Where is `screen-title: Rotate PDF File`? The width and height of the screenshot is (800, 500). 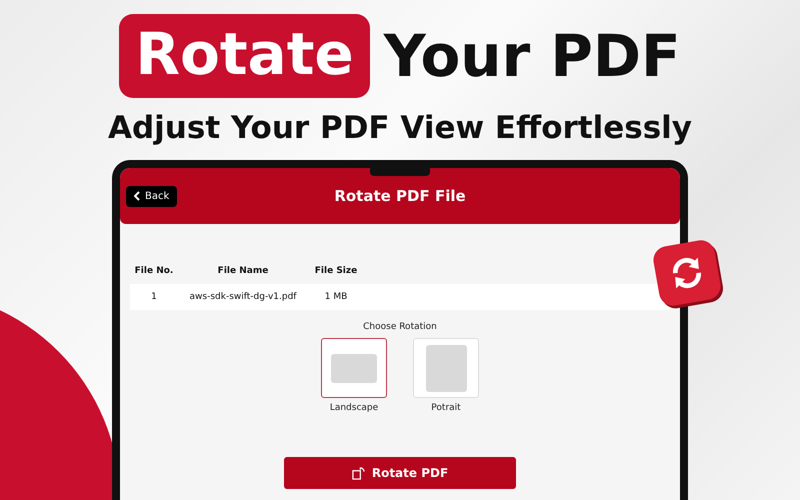
screen-title: Rotate PDF File is located at coordinates (400, 196).